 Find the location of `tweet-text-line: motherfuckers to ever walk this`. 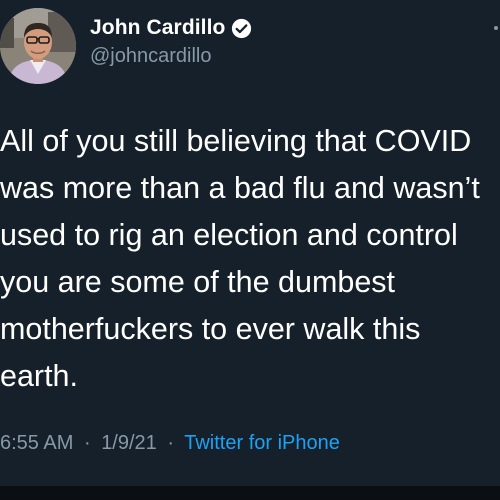

tweet-text-line: motherfuckers to ever walk this is located at coordinates (210, 329).